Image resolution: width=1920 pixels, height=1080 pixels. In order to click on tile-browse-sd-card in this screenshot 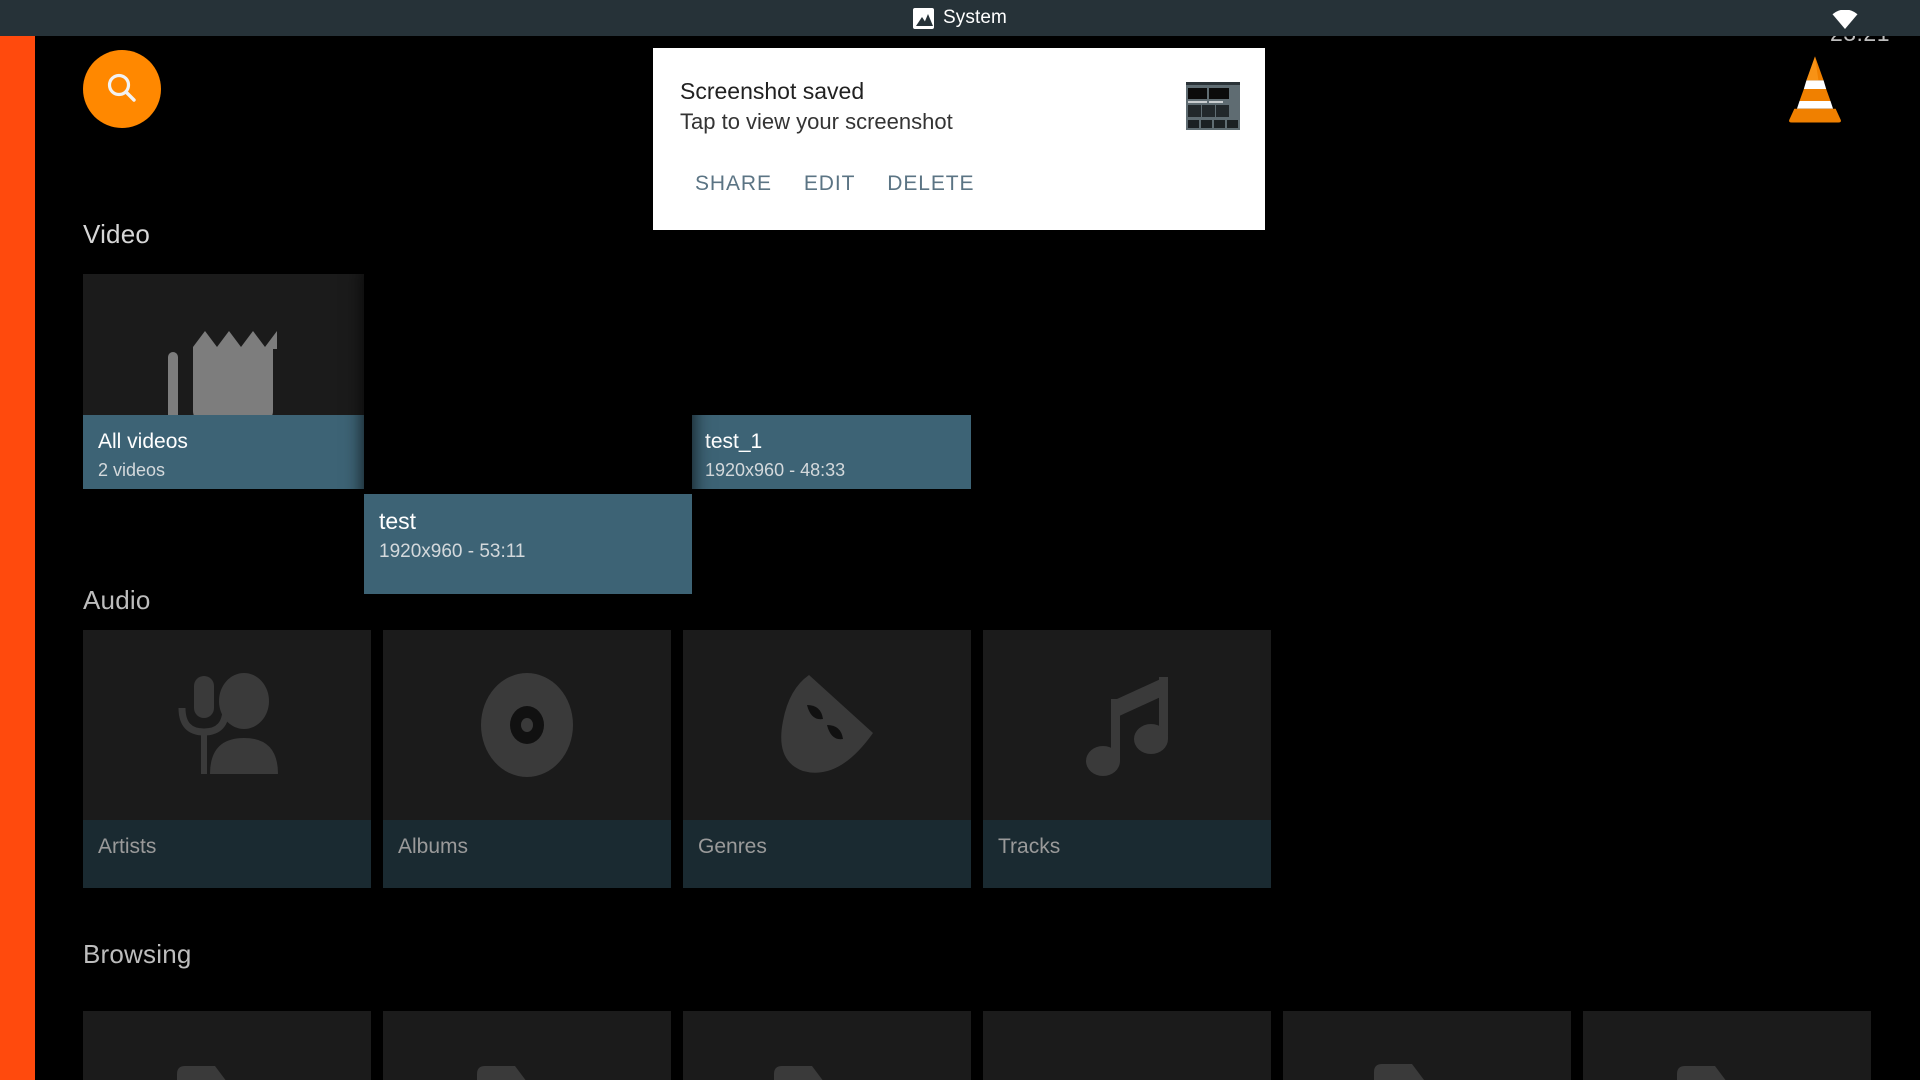, I will do `click(527, 1045)`.